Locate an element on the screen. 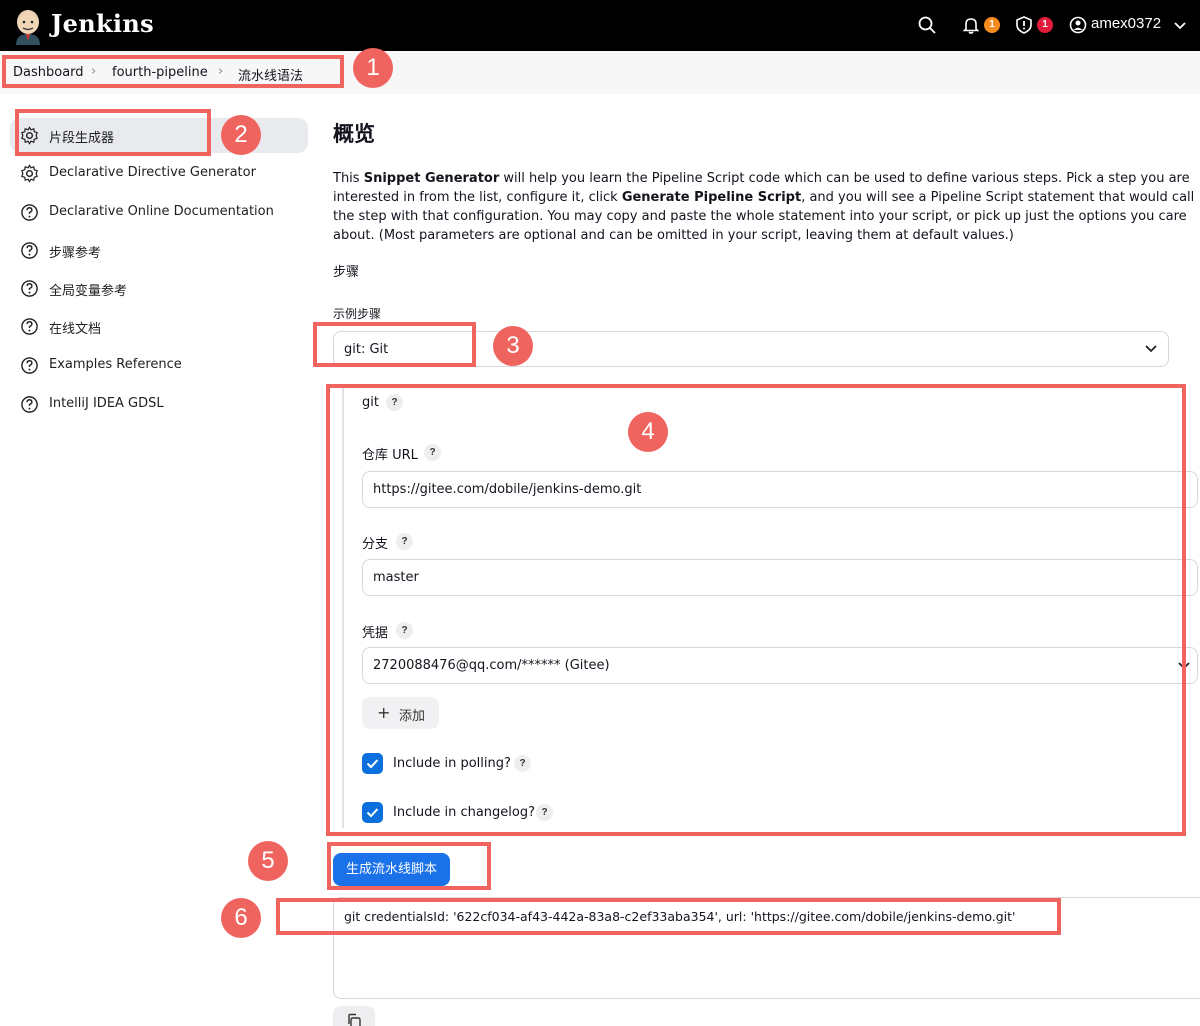 The image size is (1200, 1026). sidebar-item-online-docs: 在线文档 is located at coordinates (159, 326).